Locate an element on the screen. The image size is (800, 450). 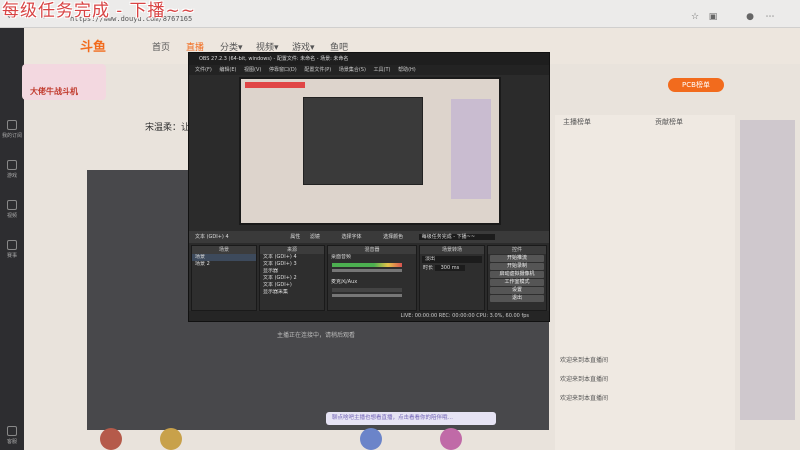
menu-file: 文件(F) is located at coordinates (203, 70).